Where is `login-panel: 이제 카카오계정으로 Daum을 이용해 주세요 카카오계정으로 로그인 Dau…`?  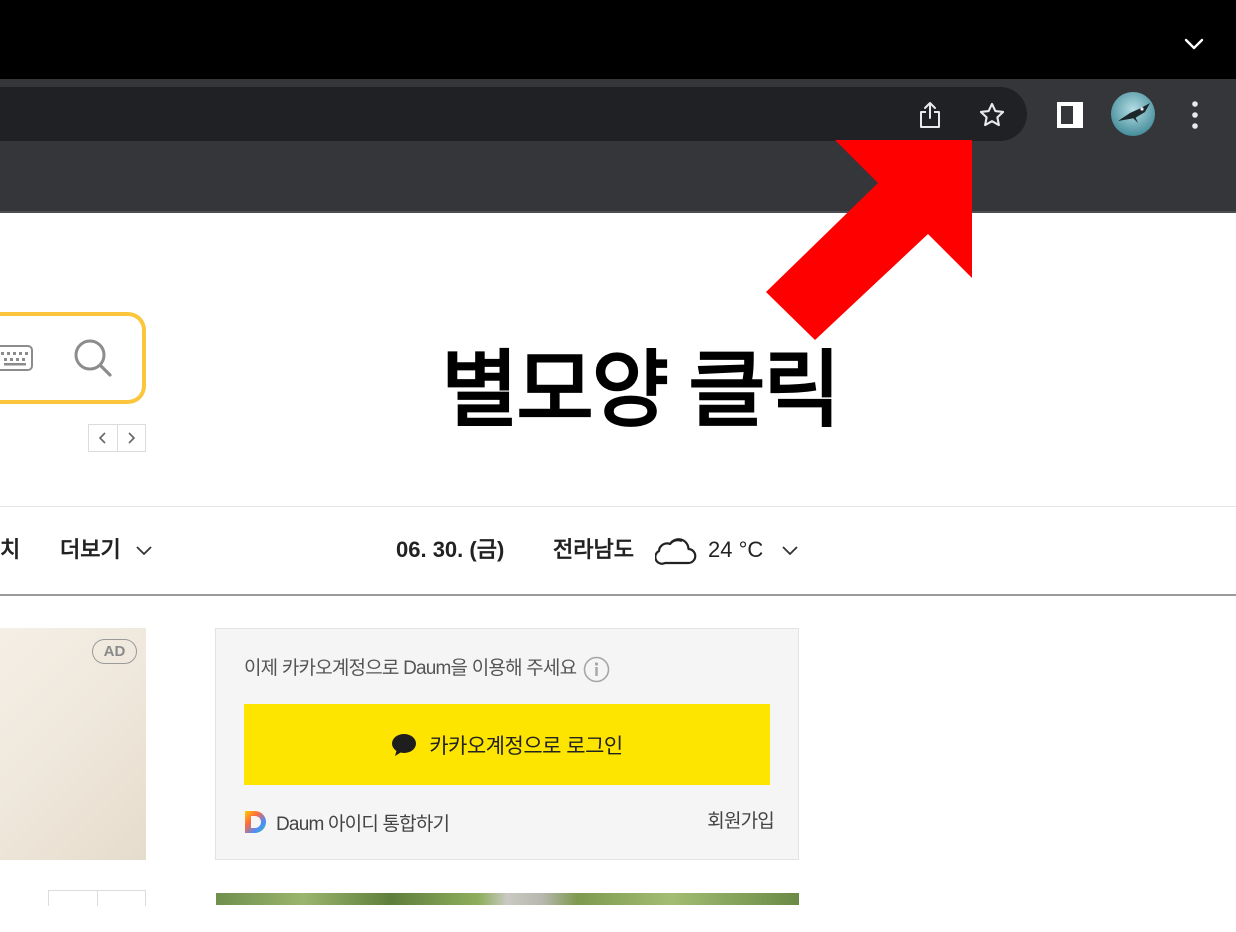 login-panel: 이제 카카오계정으로 Daum을 이용해 주세요 카카오계정으로 로그인 Dau… is located at coordinates (507, 744).